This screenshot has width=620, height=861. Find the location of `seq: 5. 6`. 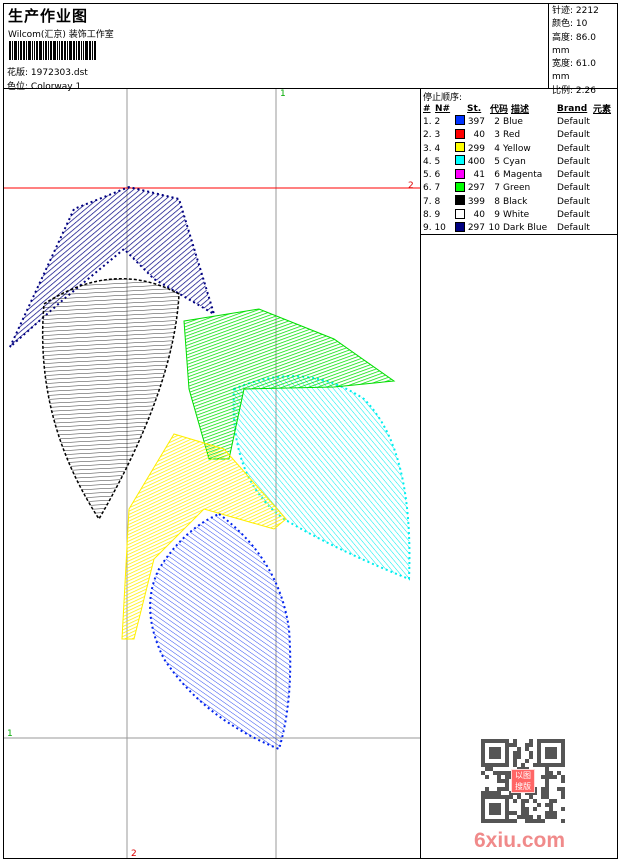

seq: 5. 6 is located at coordinates (432, 175).